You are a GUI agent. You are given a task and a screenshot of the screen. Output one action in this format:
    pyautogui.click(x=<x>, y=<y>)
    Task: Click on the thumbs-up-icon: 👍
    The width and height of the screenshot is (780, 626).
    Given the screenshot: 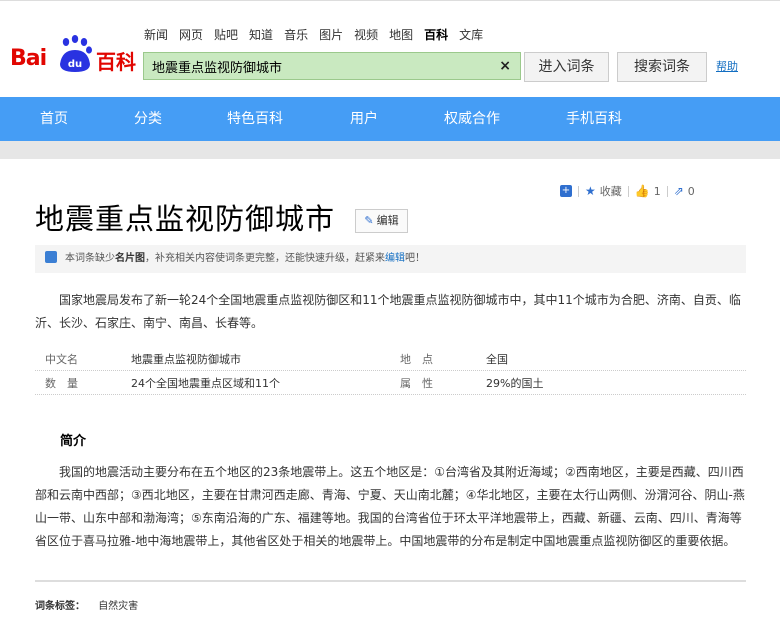 What is the action you would take?
    pyautogui.click(x=642, y=191)
    